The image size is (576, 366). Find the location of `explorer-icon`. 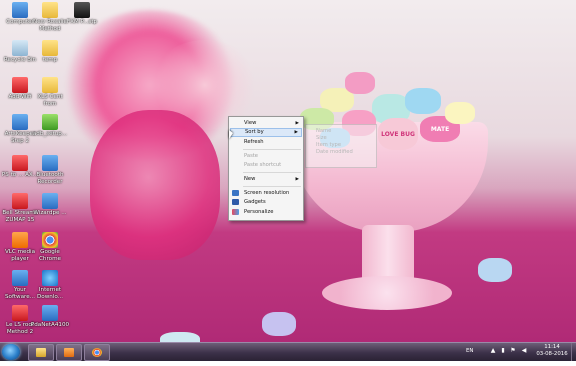

explorer-icon is located at coordinates (41, 352).